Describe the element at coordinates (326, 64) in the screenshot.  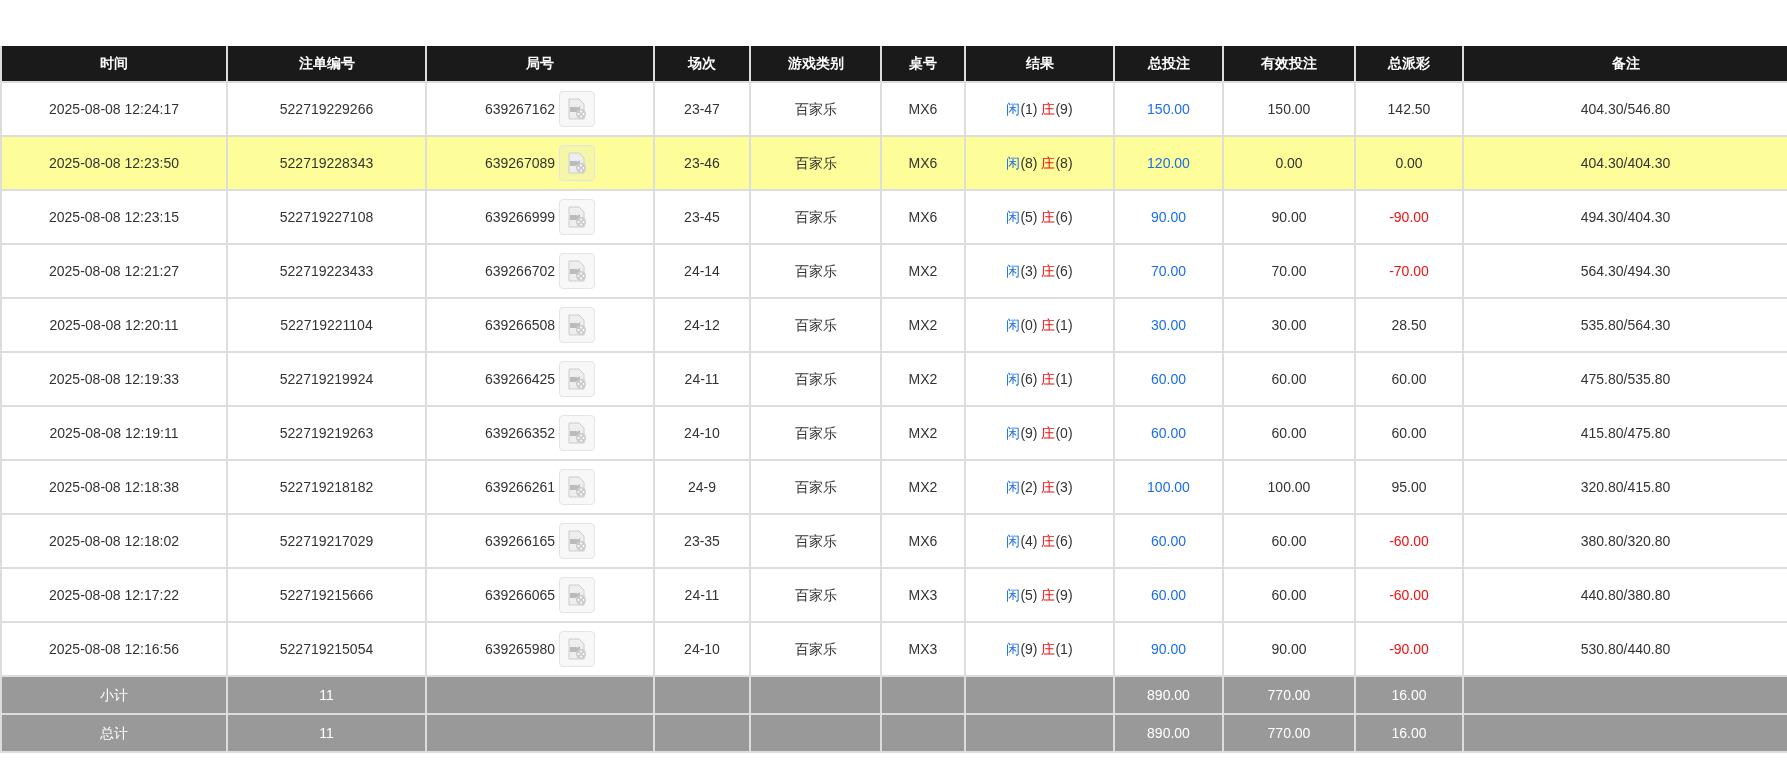
I see `column-header: 注单编号` at that location.